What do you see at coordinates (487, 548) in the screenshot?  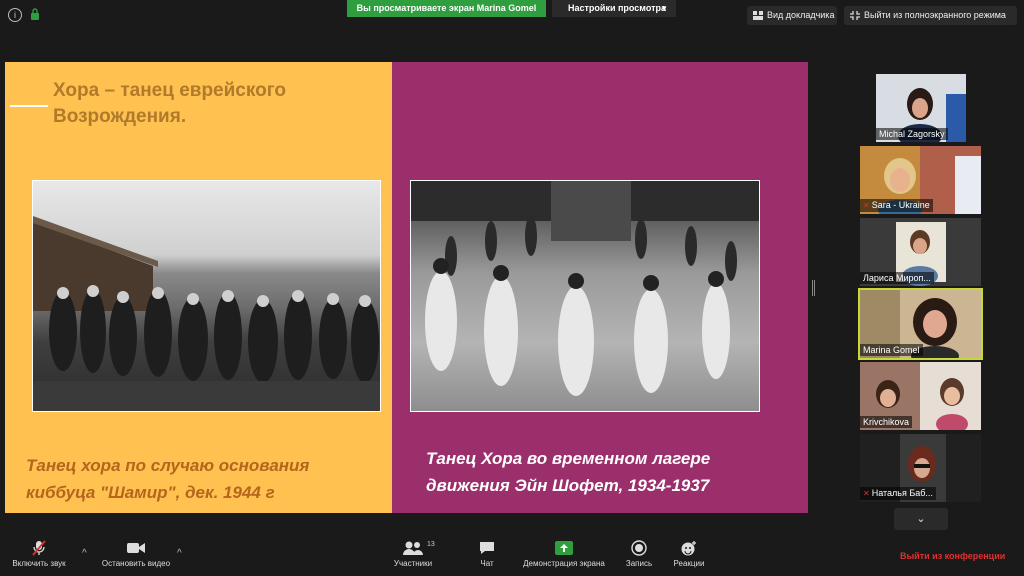 I see `chat-icon` at bounding box center [487, 548].